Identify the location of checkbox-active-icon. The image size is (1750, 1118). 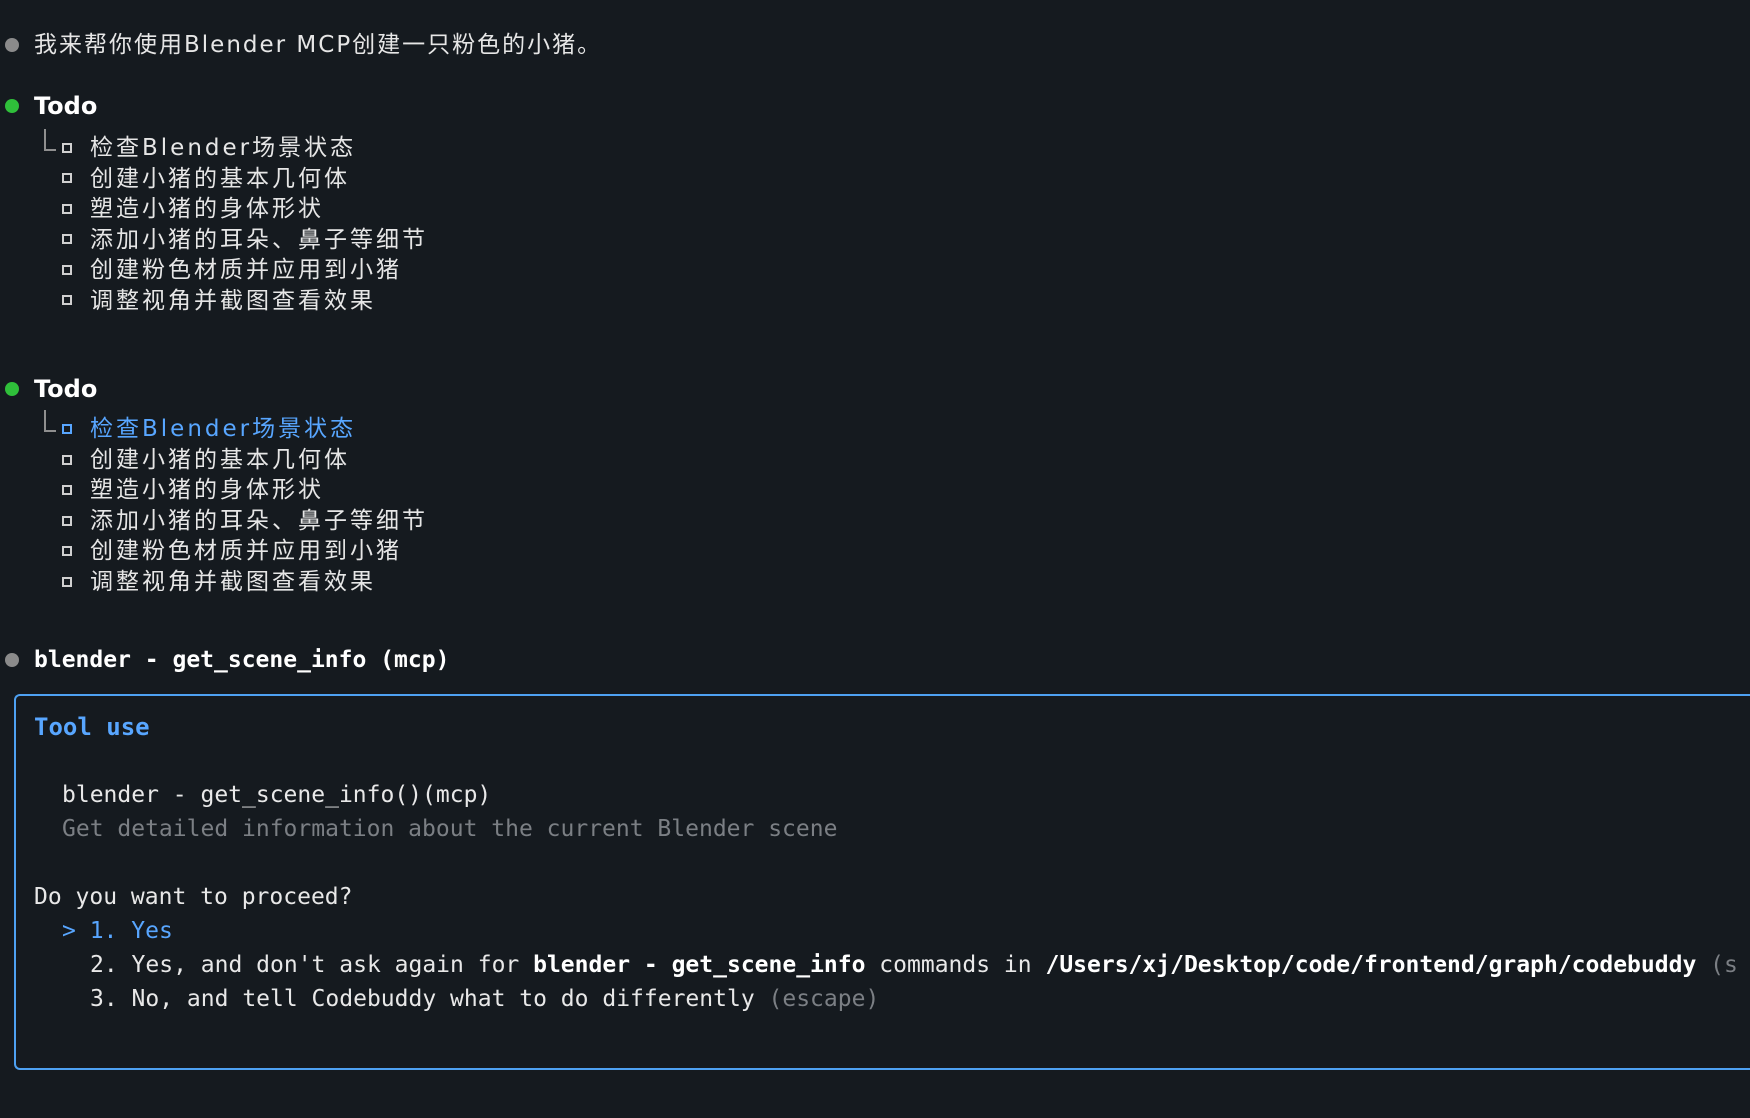
(67, 429).